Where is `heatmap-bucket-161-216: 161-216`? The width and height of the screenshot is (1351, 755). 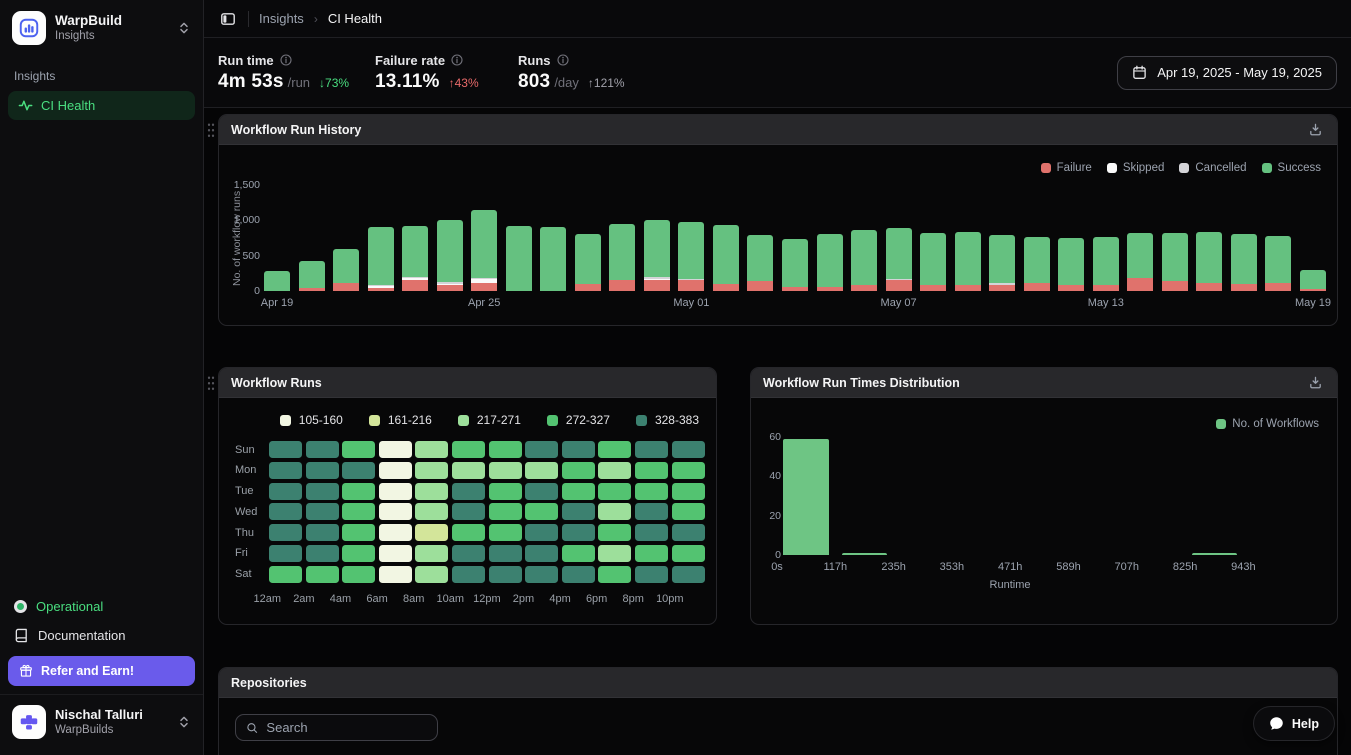
heatmap-bucket-161-216: 161-216 is located at coordinates (400, 420).